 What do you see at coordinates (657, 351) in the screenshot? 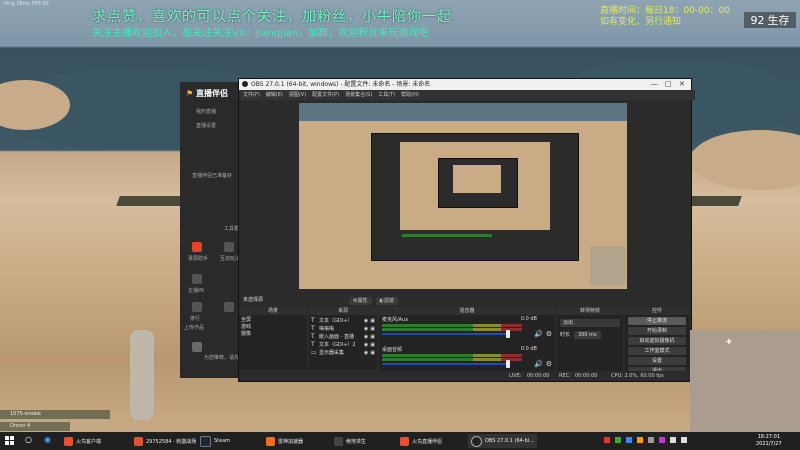
I see `studio-mode-button: 工作室模式` at bounding box center [657, 351].